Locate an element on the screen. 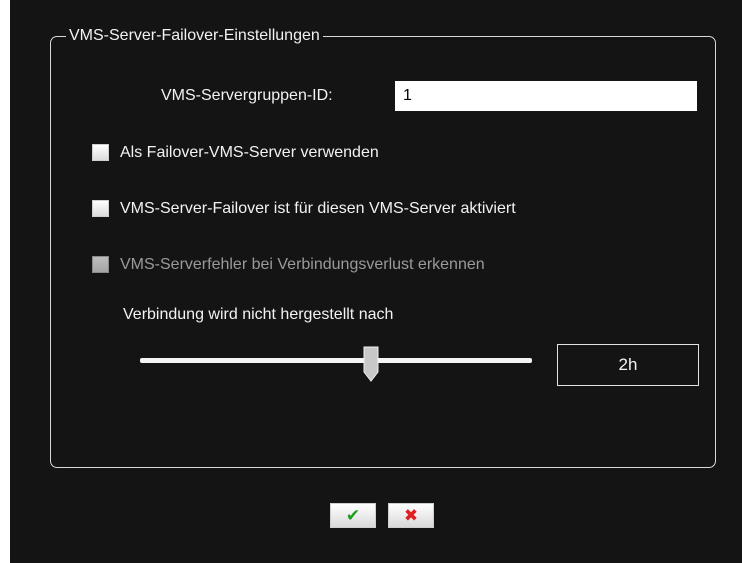 This screenshot has width=742, height=563. detect-server-failure-checkbox is located at coordinates (100, 264).